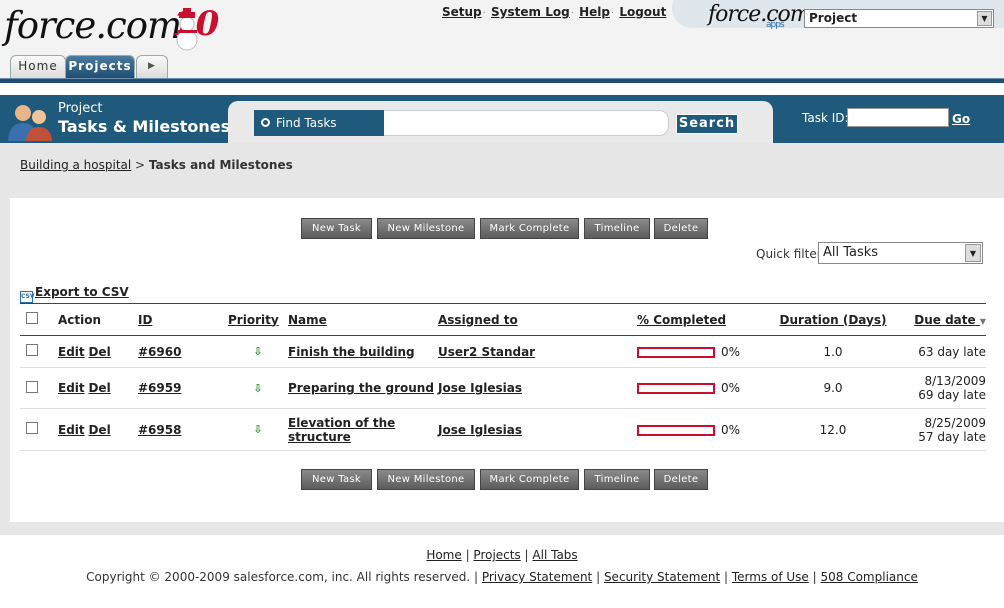 The height and width of the screenshot is (608, 1004). Describe the element at coordinates (27, 297) in the screenshot. I see `csv-icon: CSV` at that location.